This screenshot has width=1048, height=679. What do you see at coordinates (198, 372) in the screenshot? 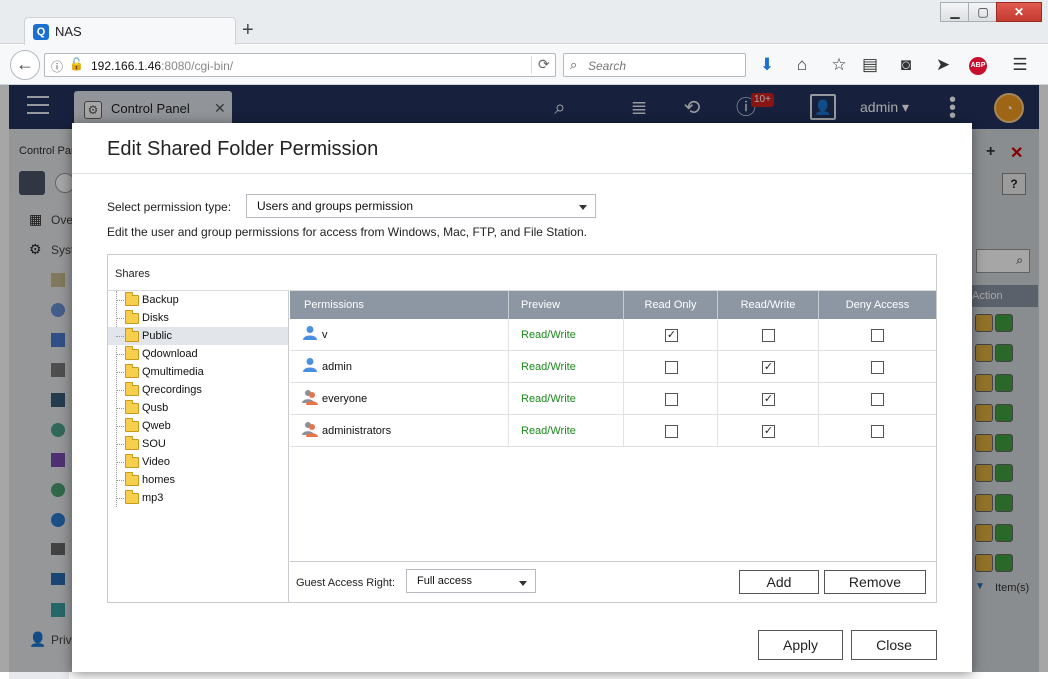
I see `folder-item: Qmultimedia` at bounding box center [198, 372].